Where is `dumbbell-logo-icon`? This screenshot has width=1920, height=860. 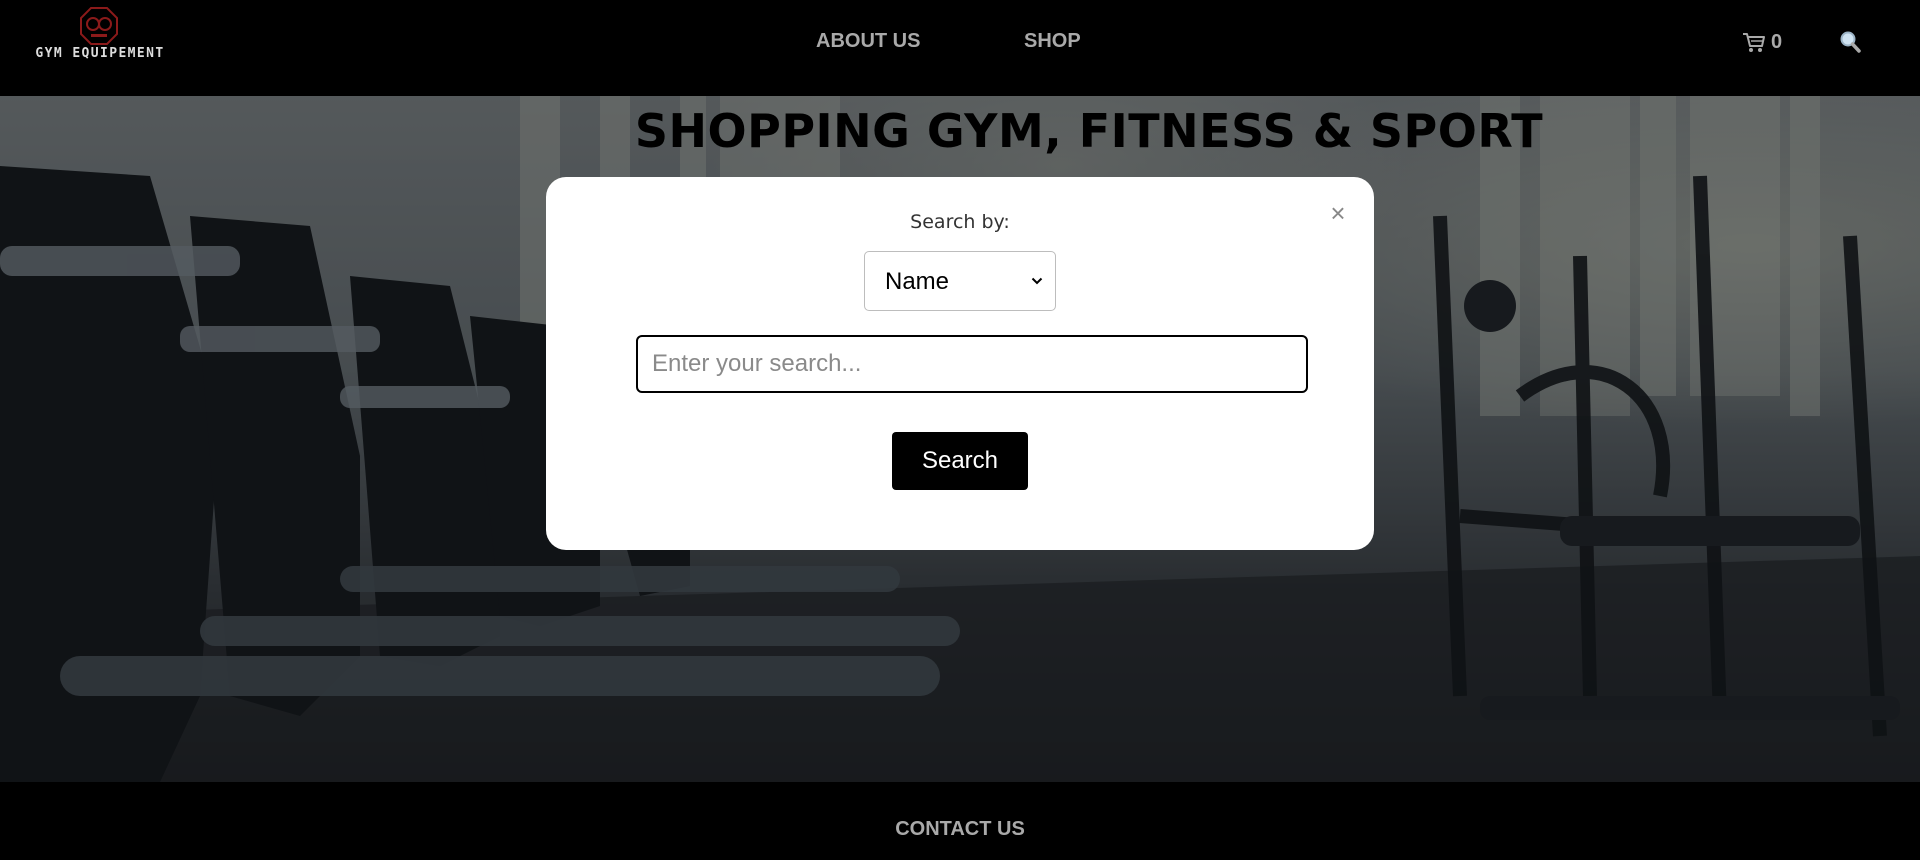 dumbbell-logo-icon is located at coordinates (99, 26).